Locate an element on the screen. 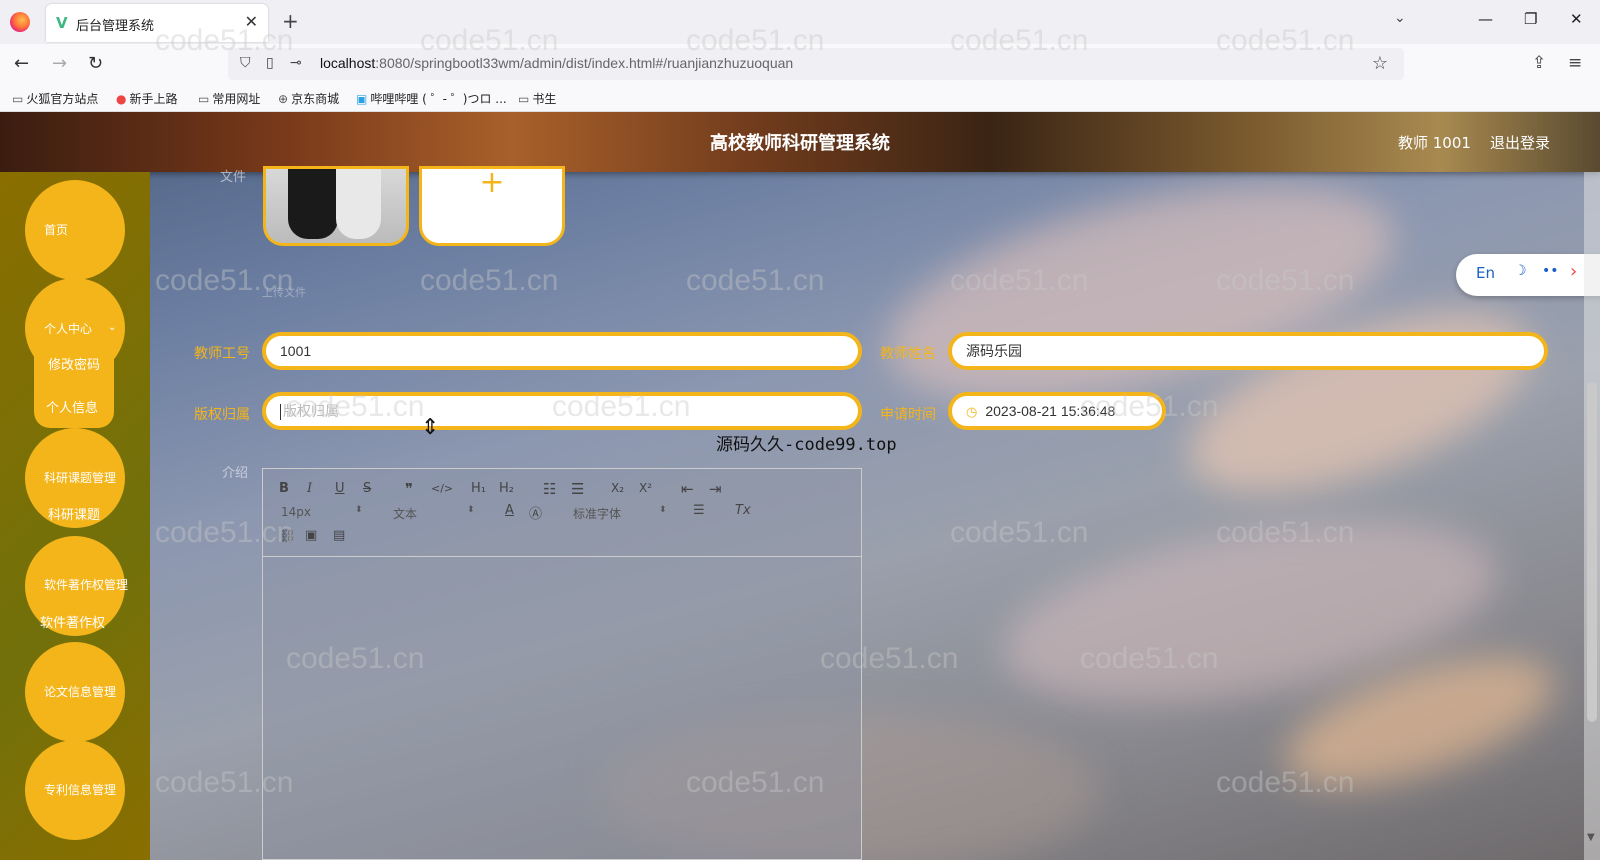 Image resolution: width=1600 pixels, height=860 pixels. menu-icon: ≡ is located at coordinates (1575, 63).